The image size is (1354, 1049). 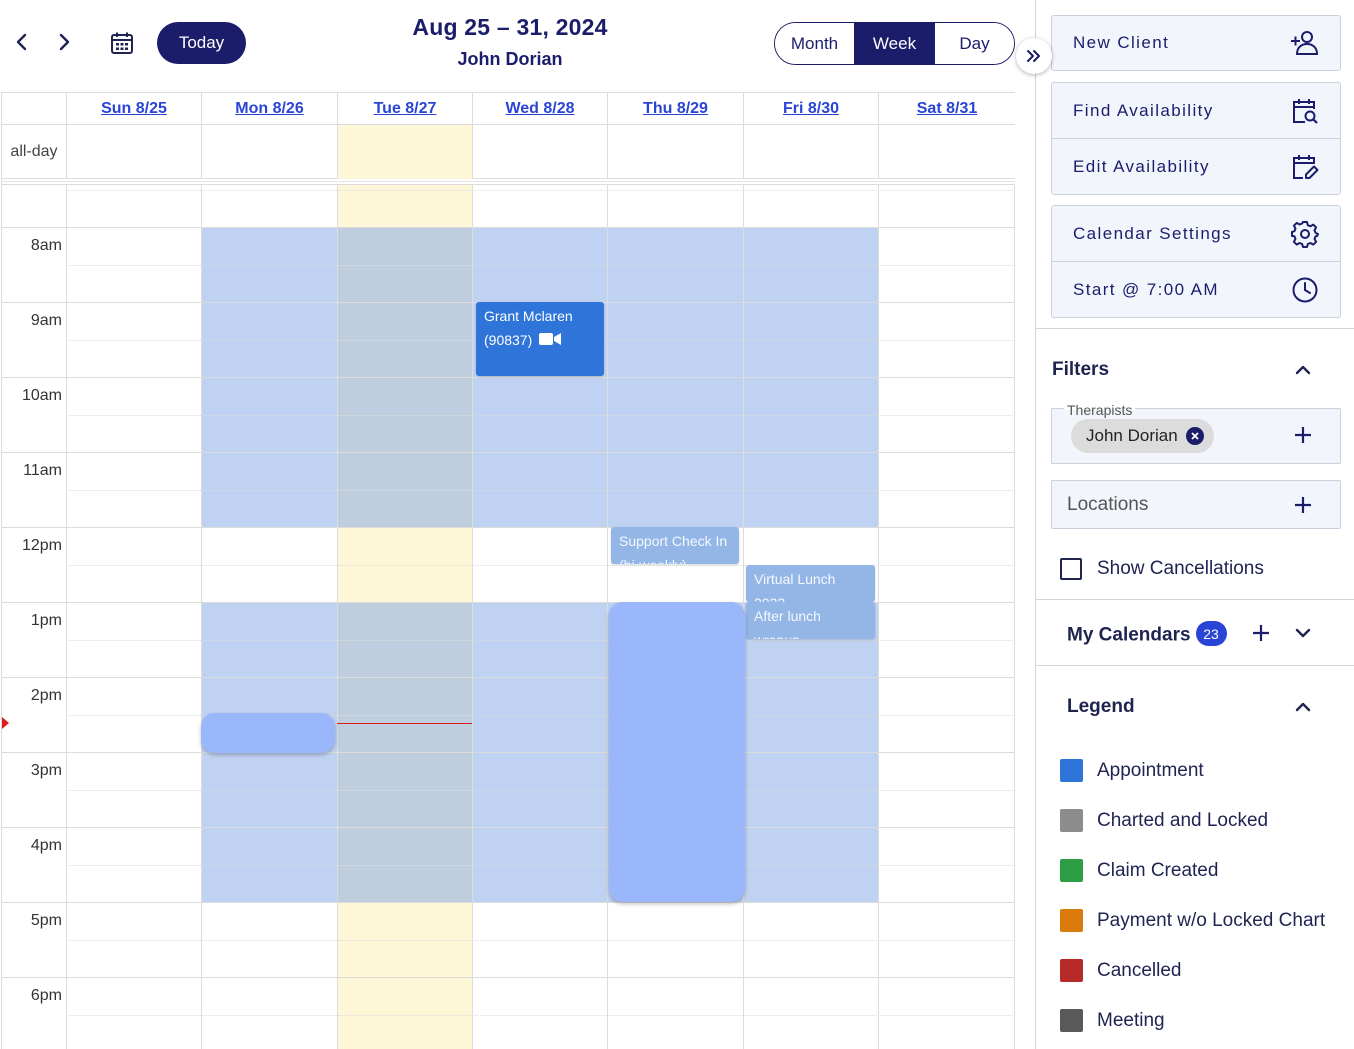 What do you see at coordinates (510, 59) in the screenshot?
I see `therapist-subtitle: John Dorian` at bounding box center [510, 59].